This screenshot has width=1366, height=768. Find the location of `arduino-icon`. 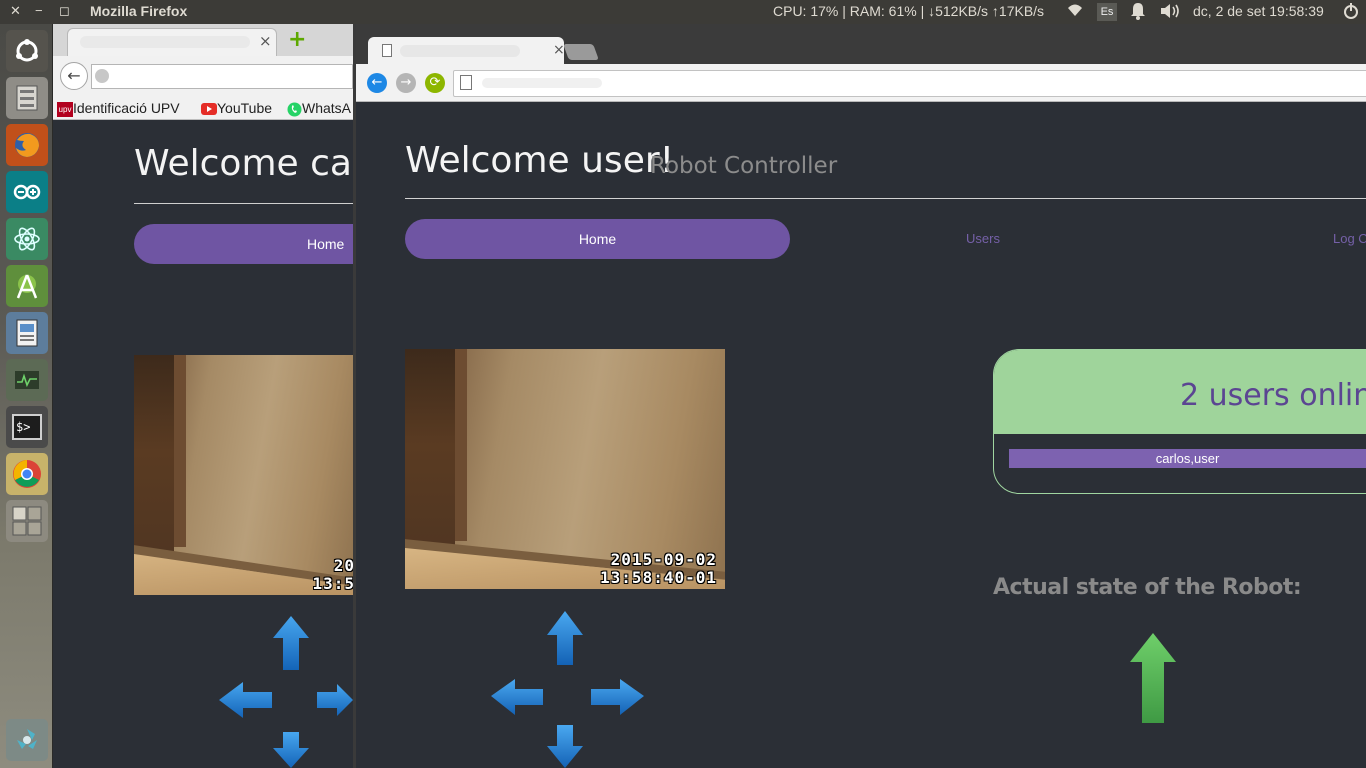

arduino-icon is located at coordinates (27, 192).